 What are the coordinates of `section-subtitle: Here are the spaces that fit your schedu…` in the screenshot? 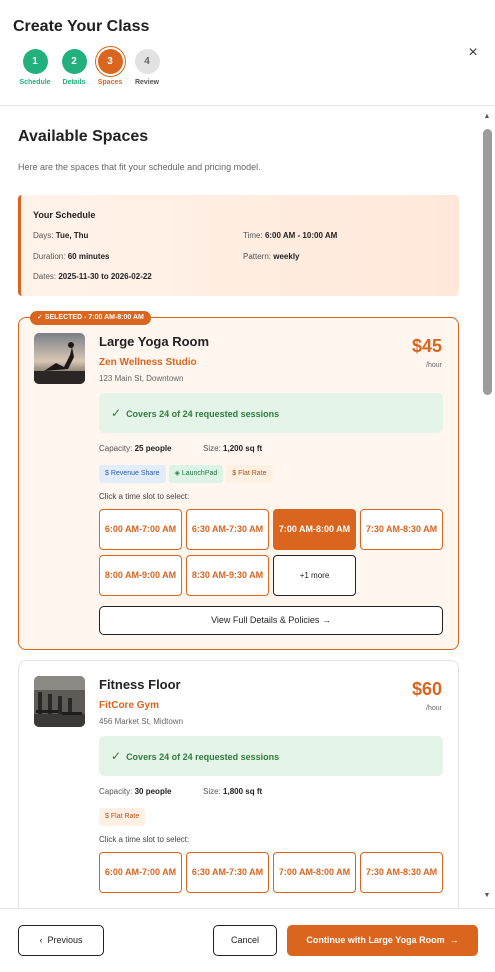 It's located at (139, 167).